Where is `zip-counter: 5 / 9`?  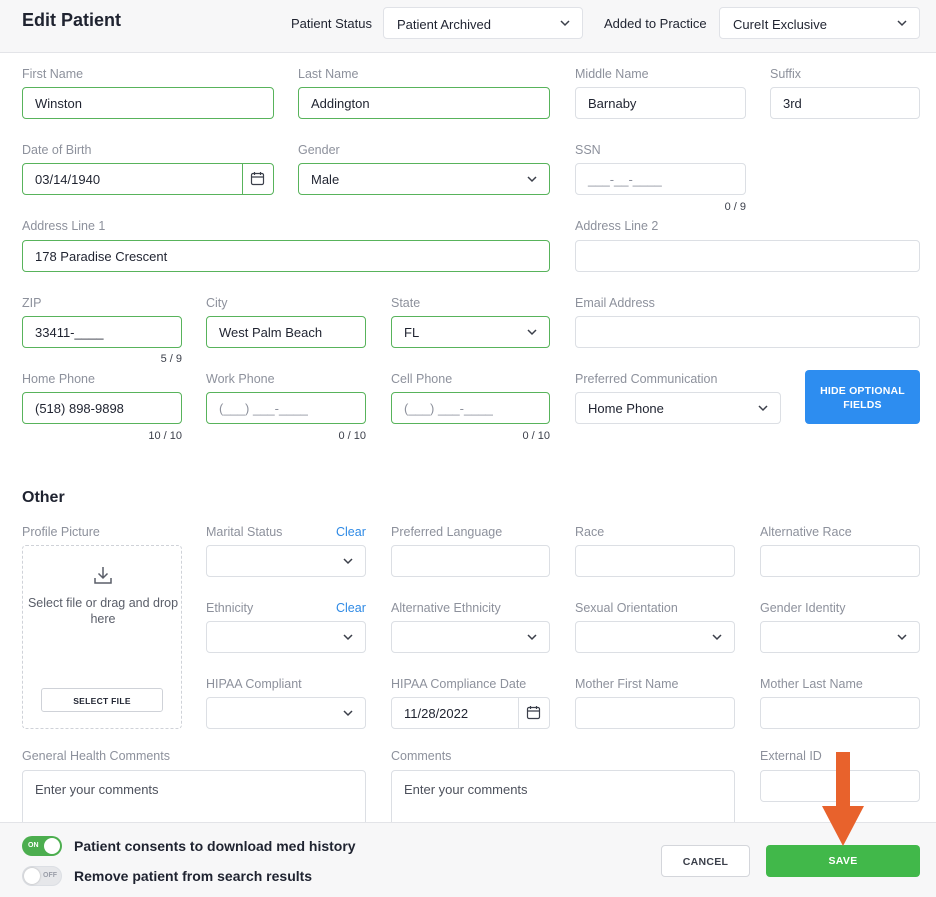
zip-counter: 5 / 9 is located at coordinates (171, 359).